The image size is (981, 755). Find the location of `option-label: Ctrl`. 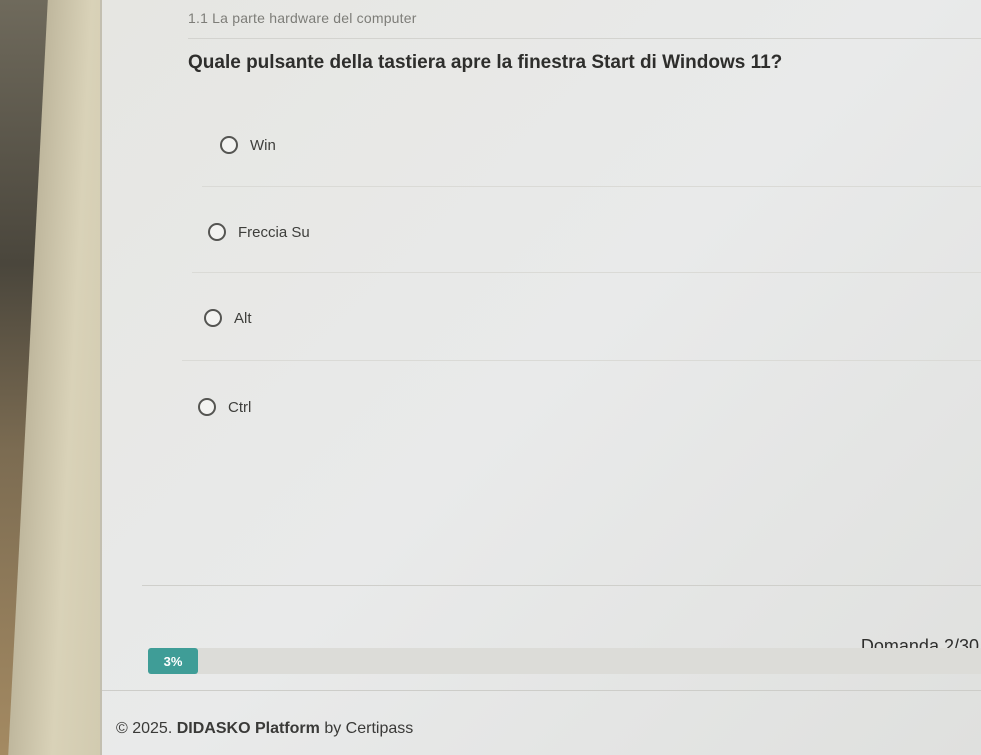

option-label: Ctrl is located at coordinates (240, 407).